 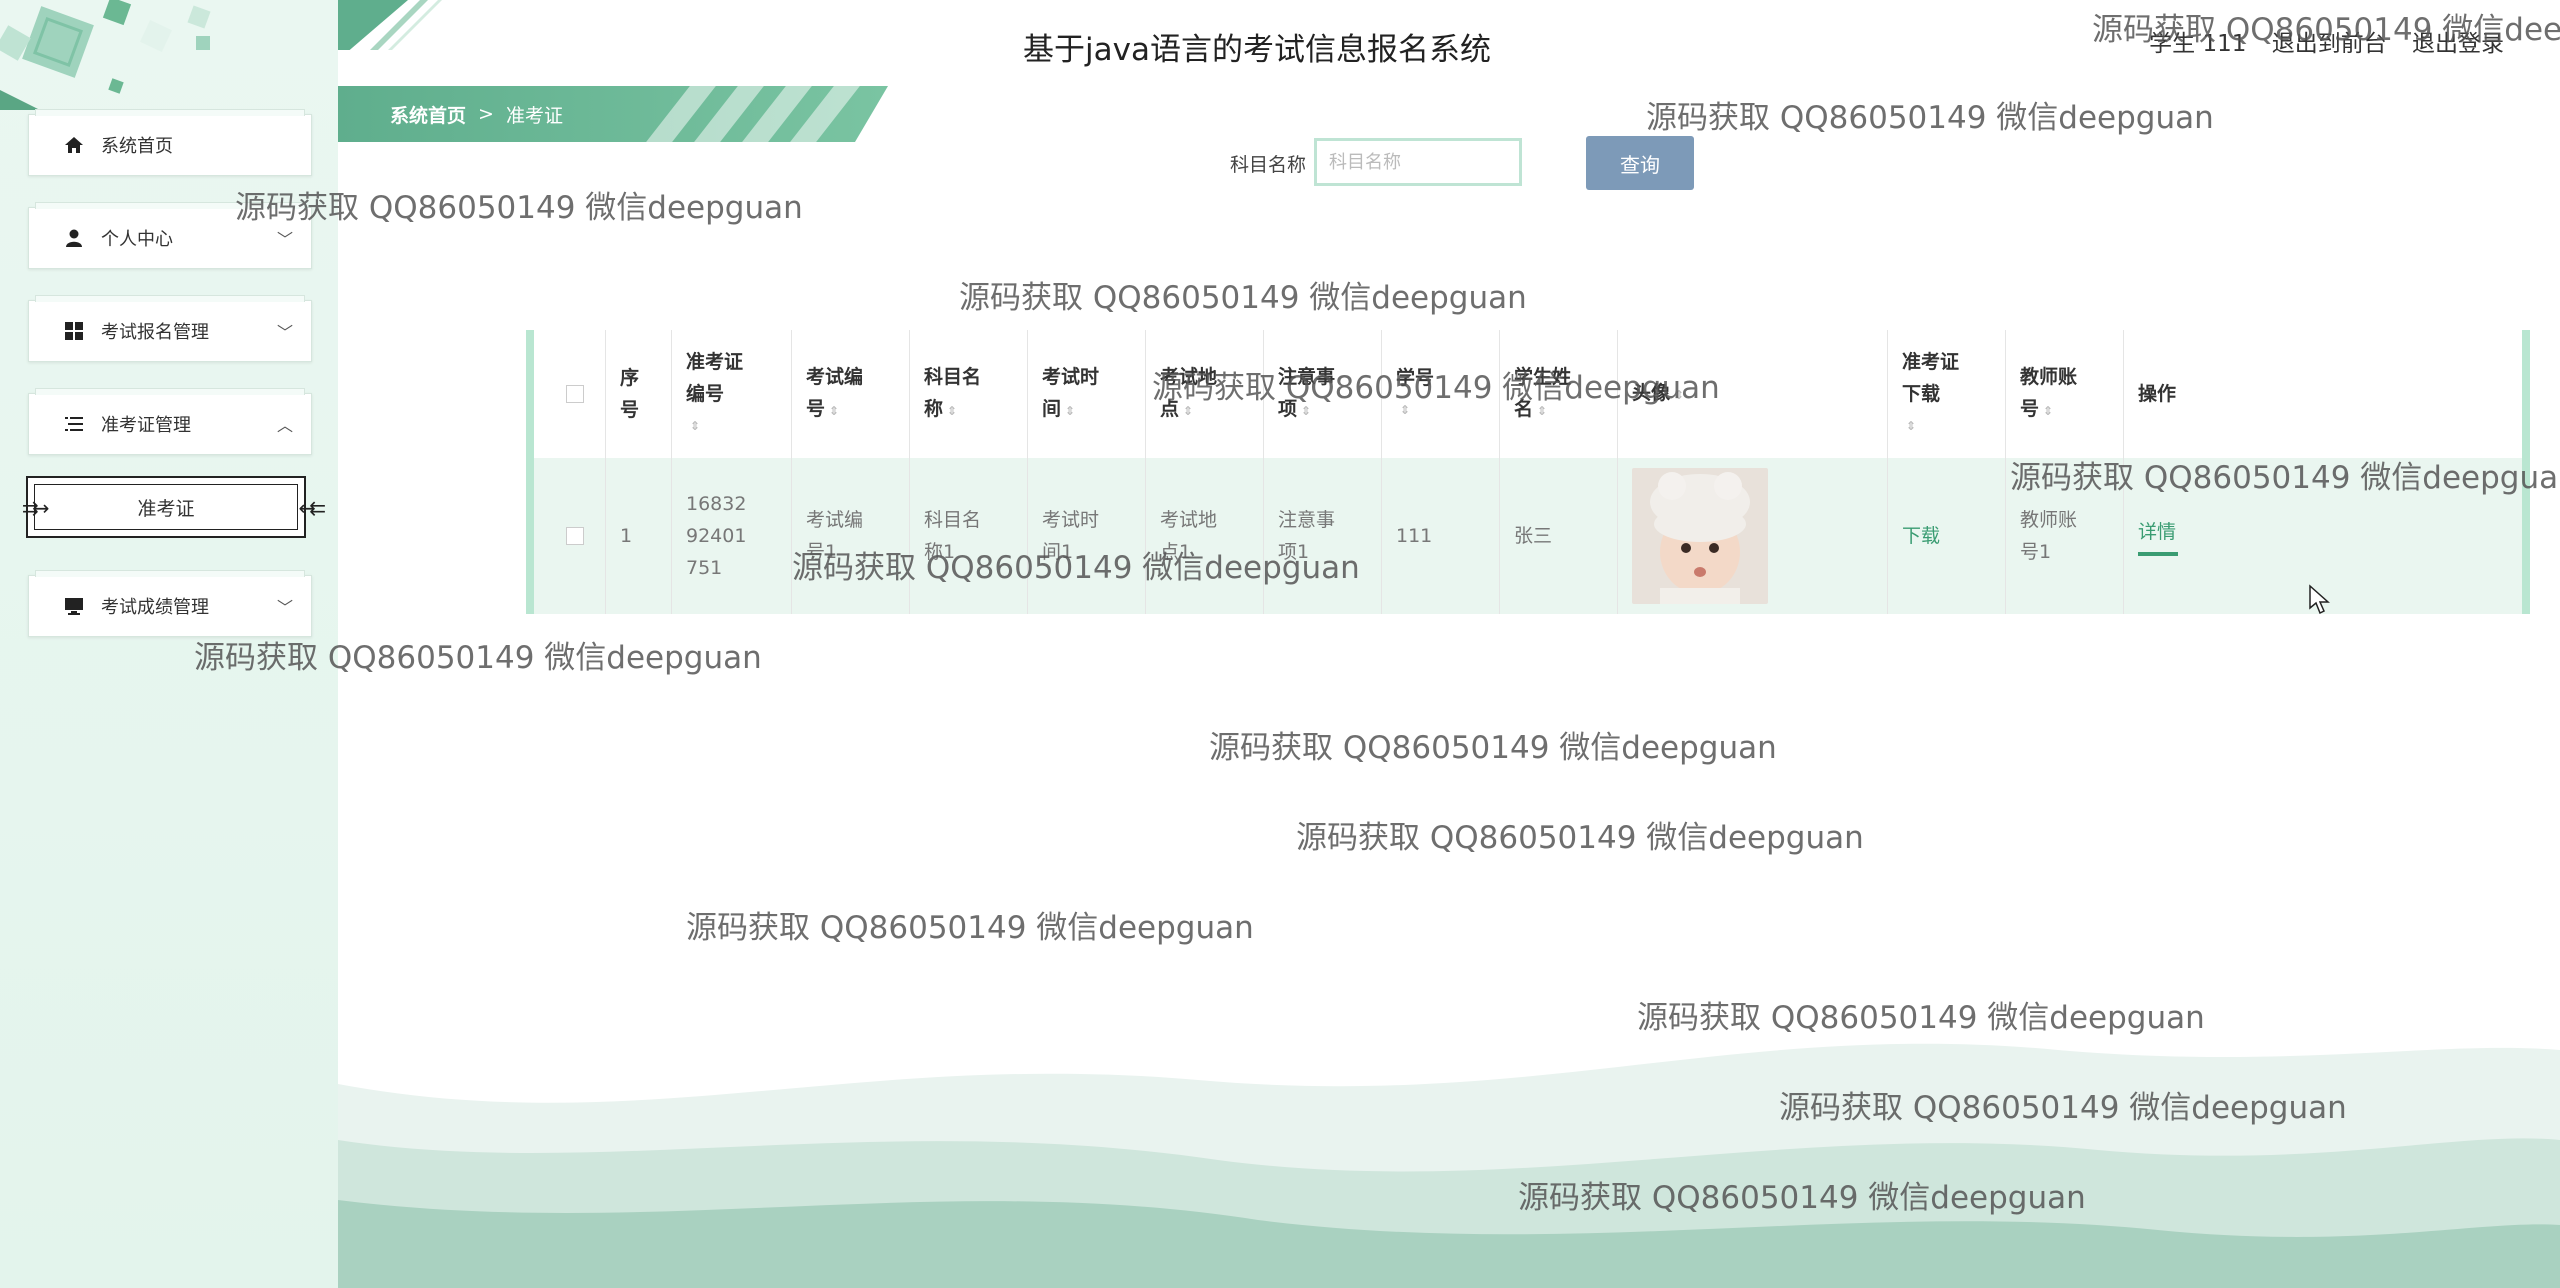 I want to click on cell-text: 科目名, so click(x=953, y=520).